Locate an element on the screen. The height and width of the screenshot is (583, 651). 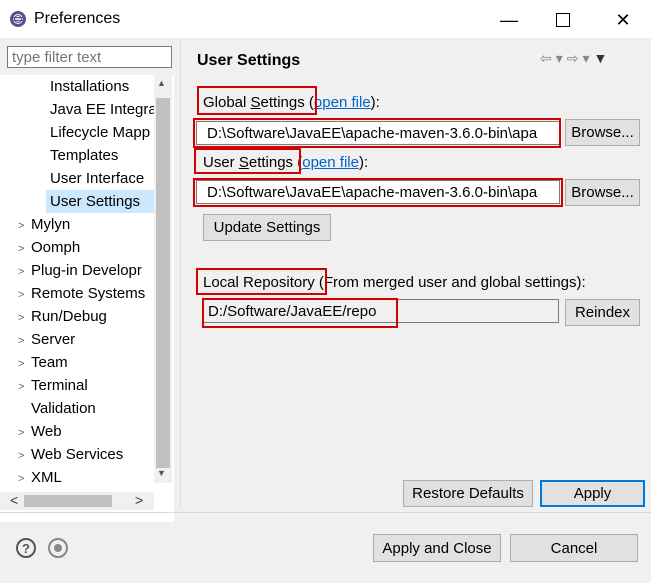
view-menu-icon: ▼ is located at coordinates (603, 58).